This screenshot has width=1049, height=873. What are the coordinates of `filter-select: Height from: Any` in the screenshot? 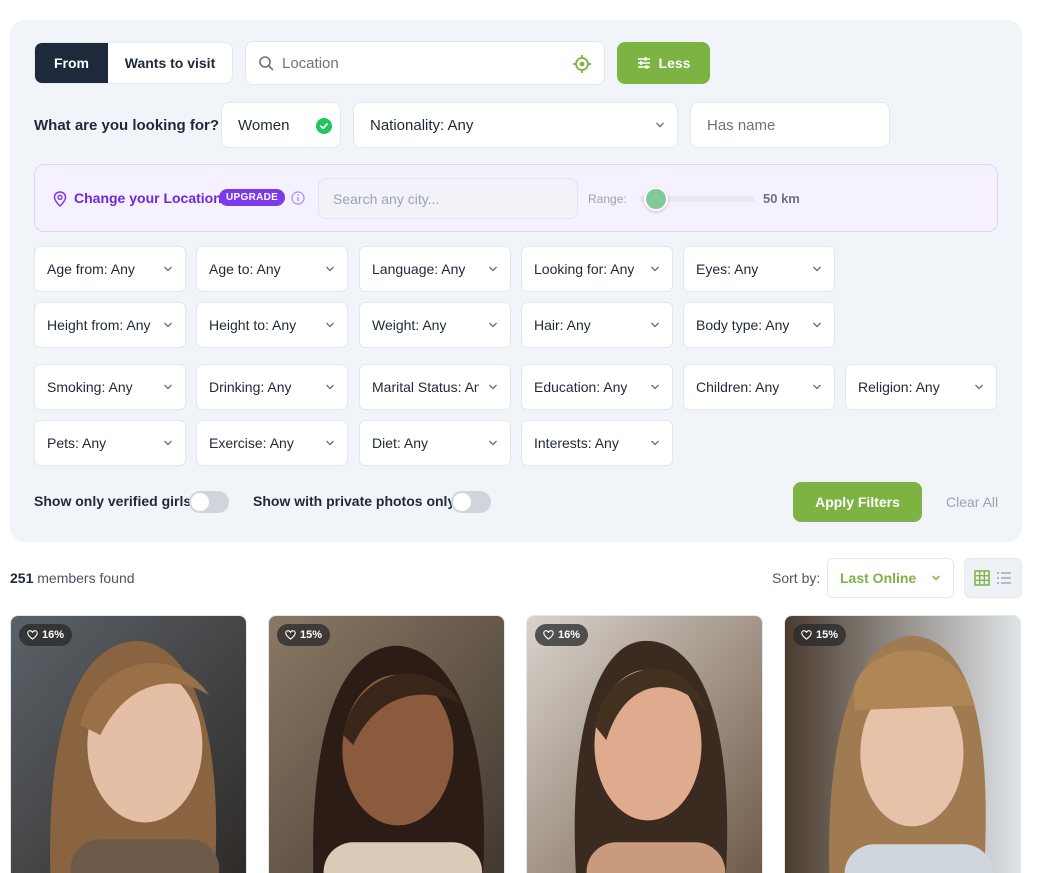 It's located at (110, 325).